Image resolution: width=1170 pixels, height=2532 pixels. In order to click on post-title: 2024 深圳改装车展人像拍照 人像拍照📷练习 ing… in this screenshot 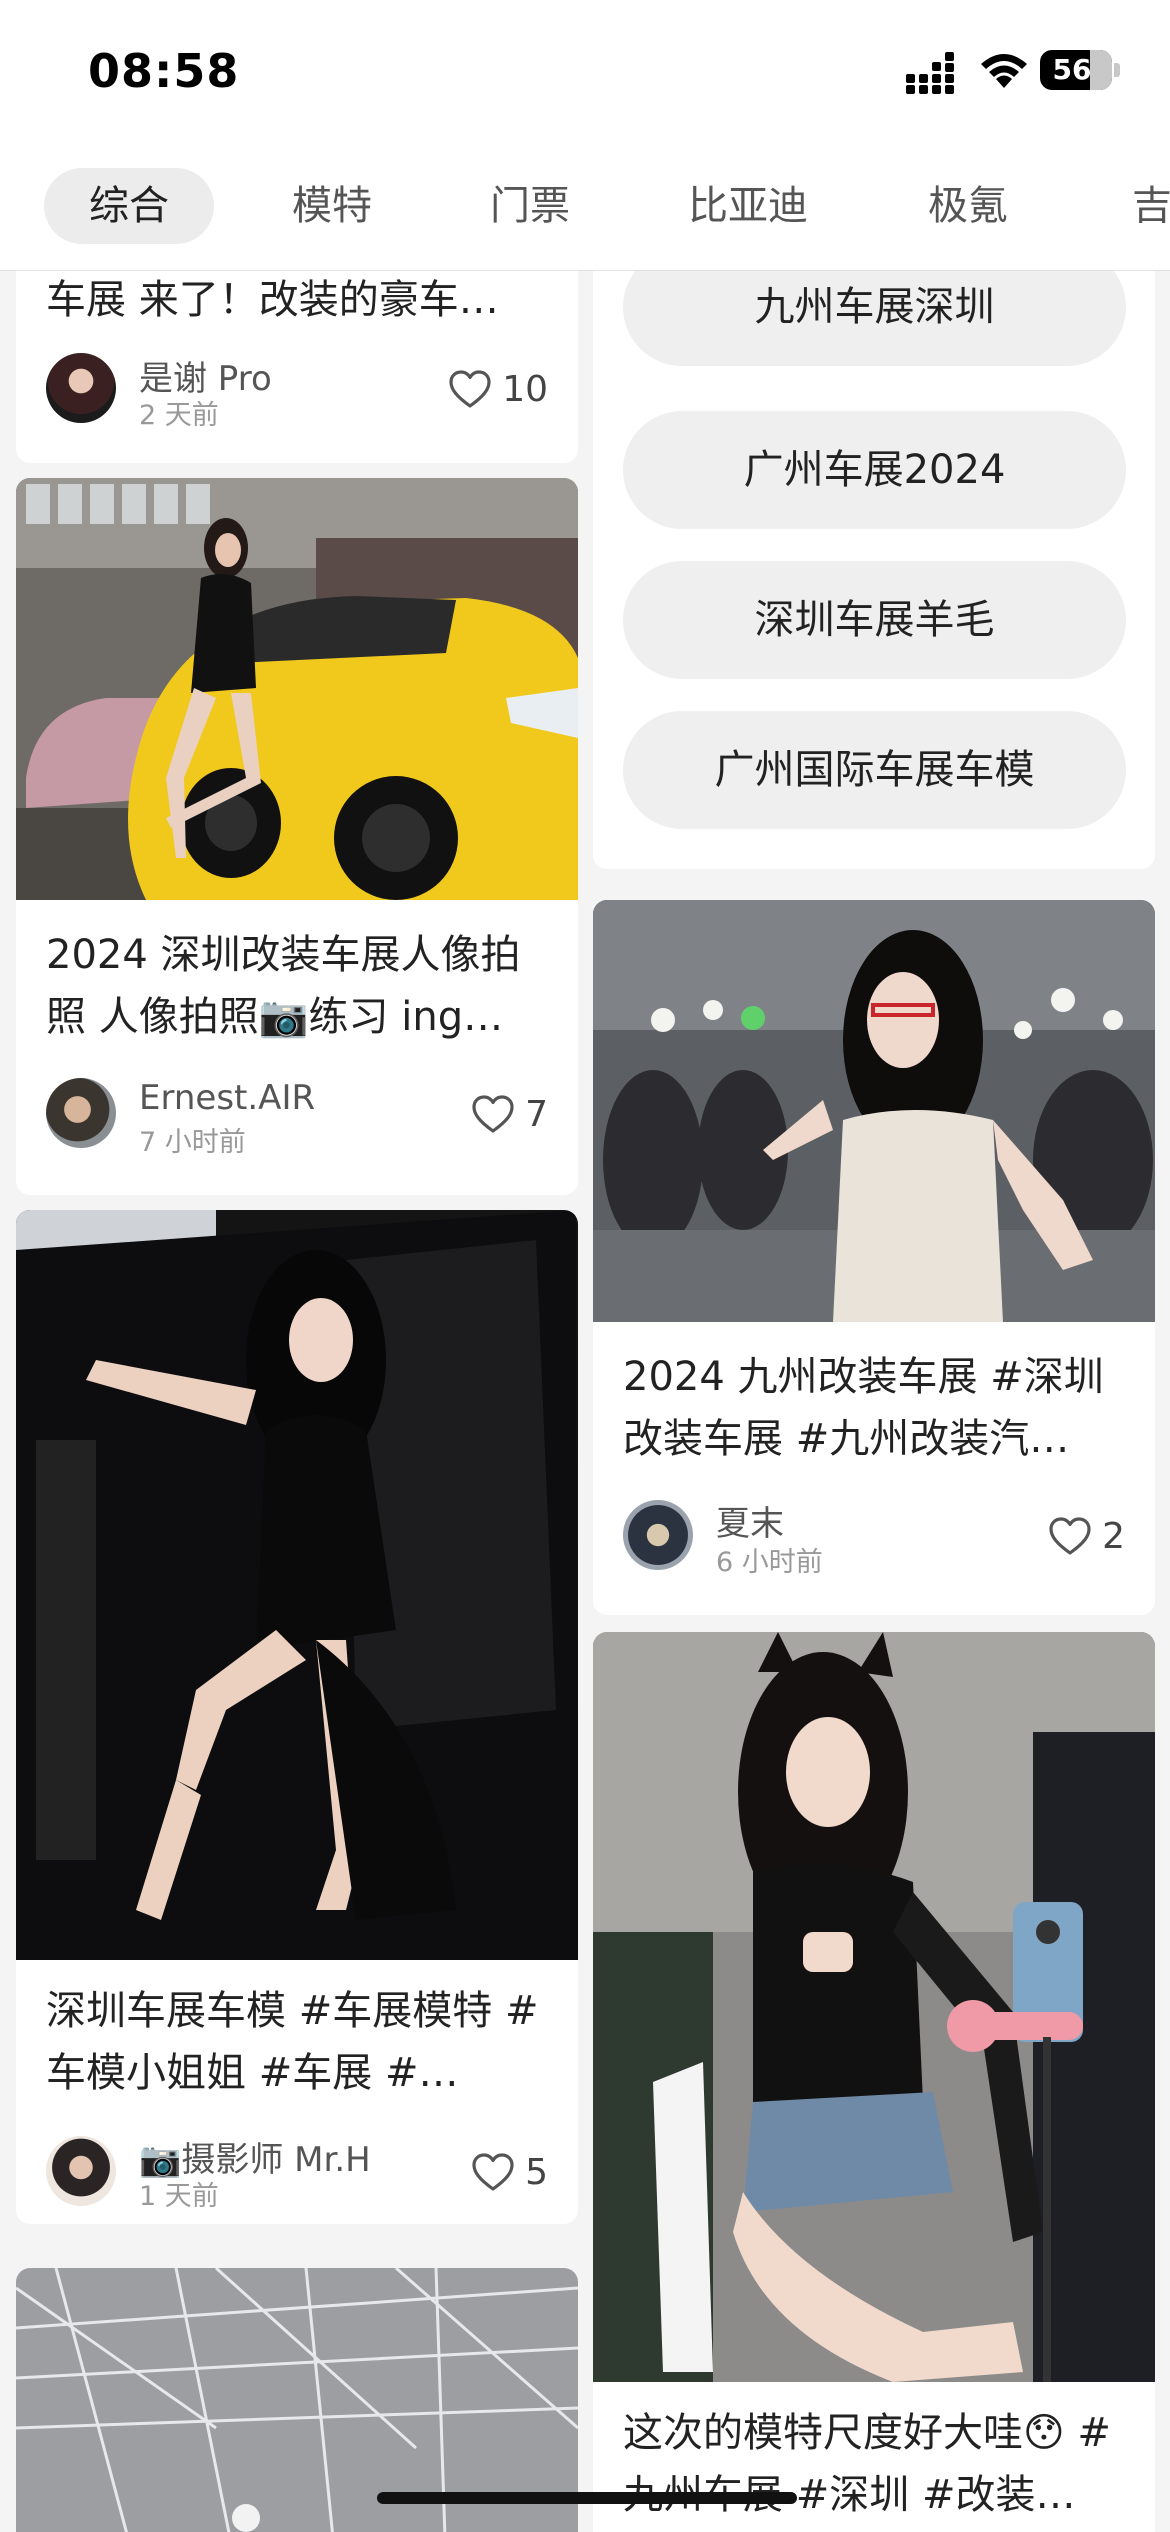, I will do `click(283, 986)`.